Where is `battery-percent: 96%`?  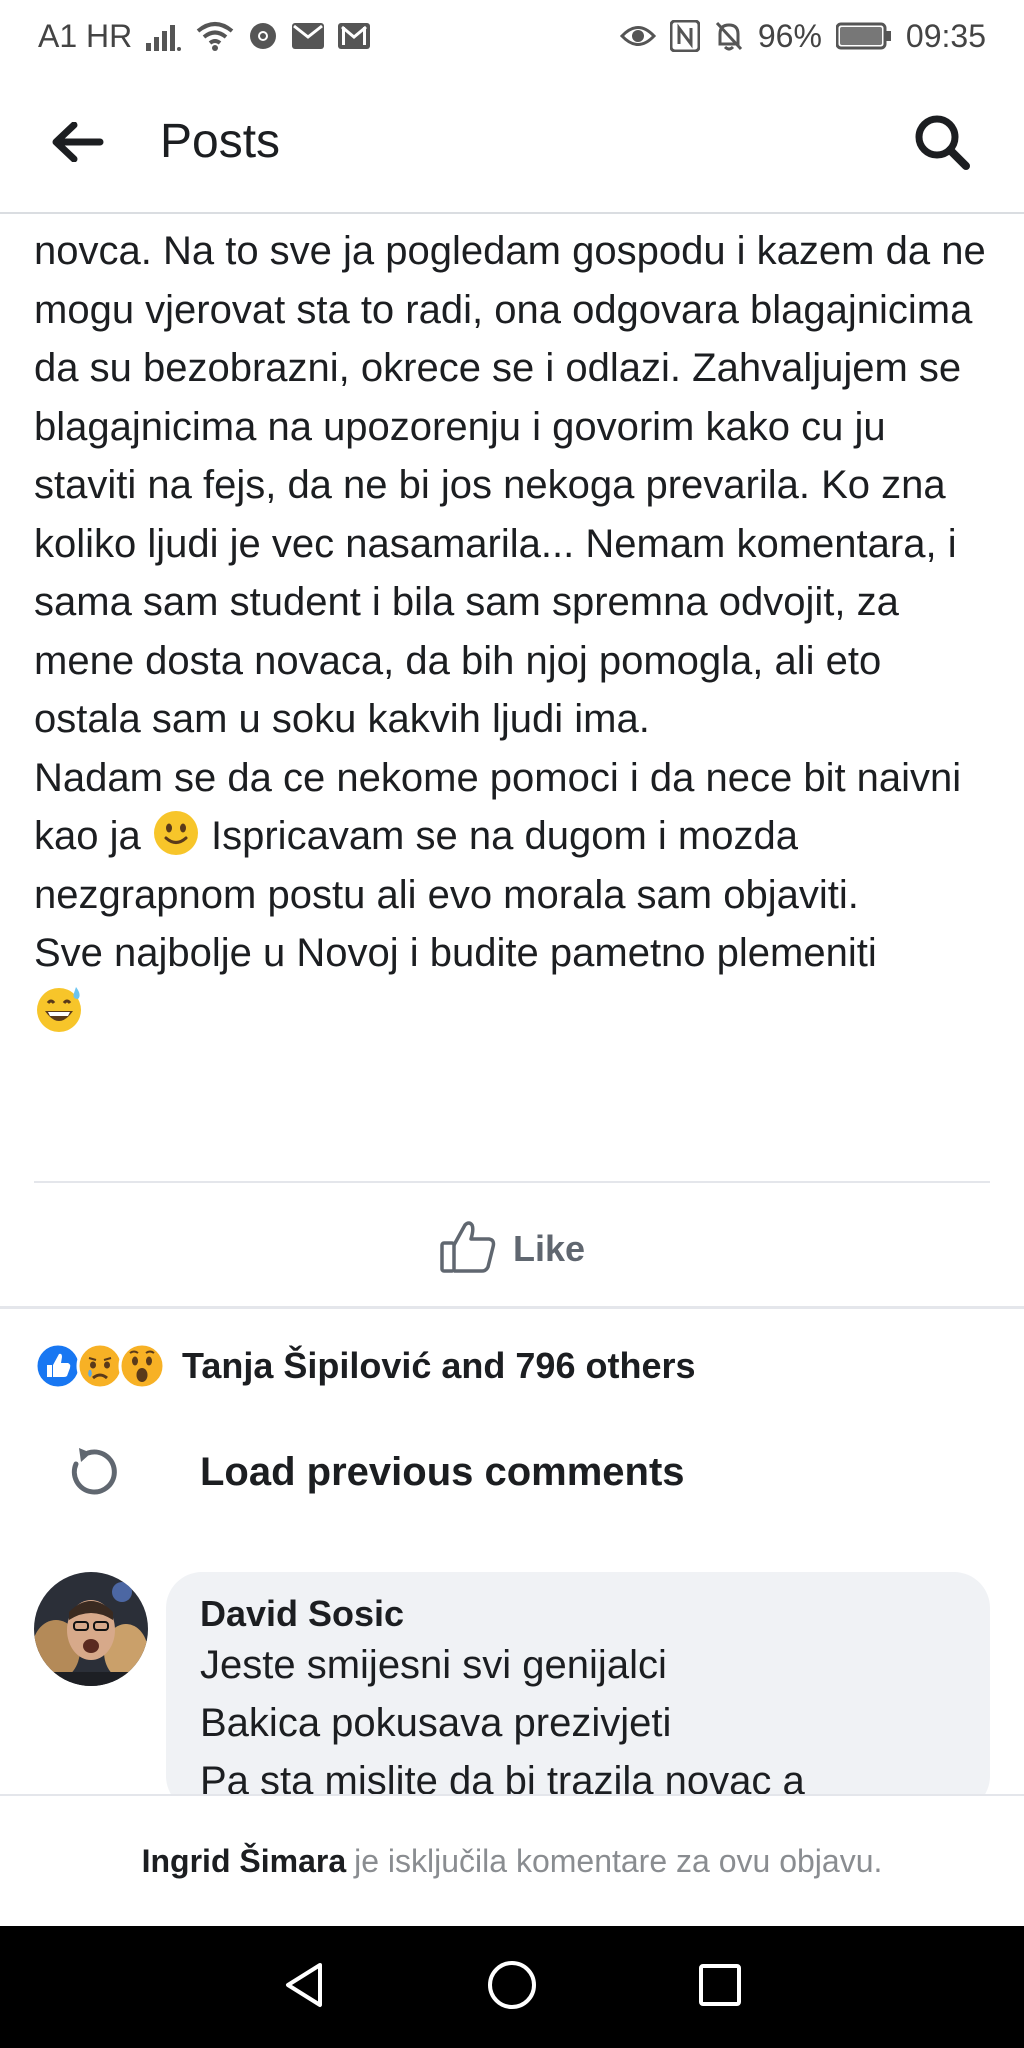 battery-percent: 96% is located at coordinates (789, 35).